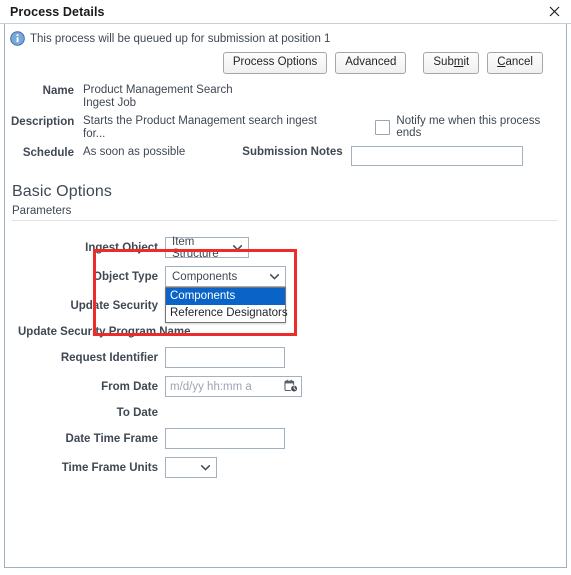 This screenshot has height=575, width=571. Describe the element at coordinates (383, 127) in the screenshot. I see `notify-checkbox` at that location.